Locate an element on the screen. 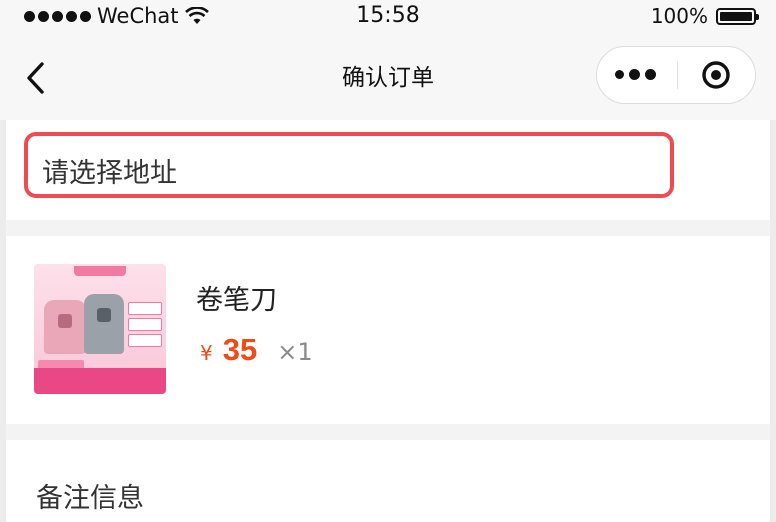  remark-label: 备注信息 is located at coordinates (90, 498).